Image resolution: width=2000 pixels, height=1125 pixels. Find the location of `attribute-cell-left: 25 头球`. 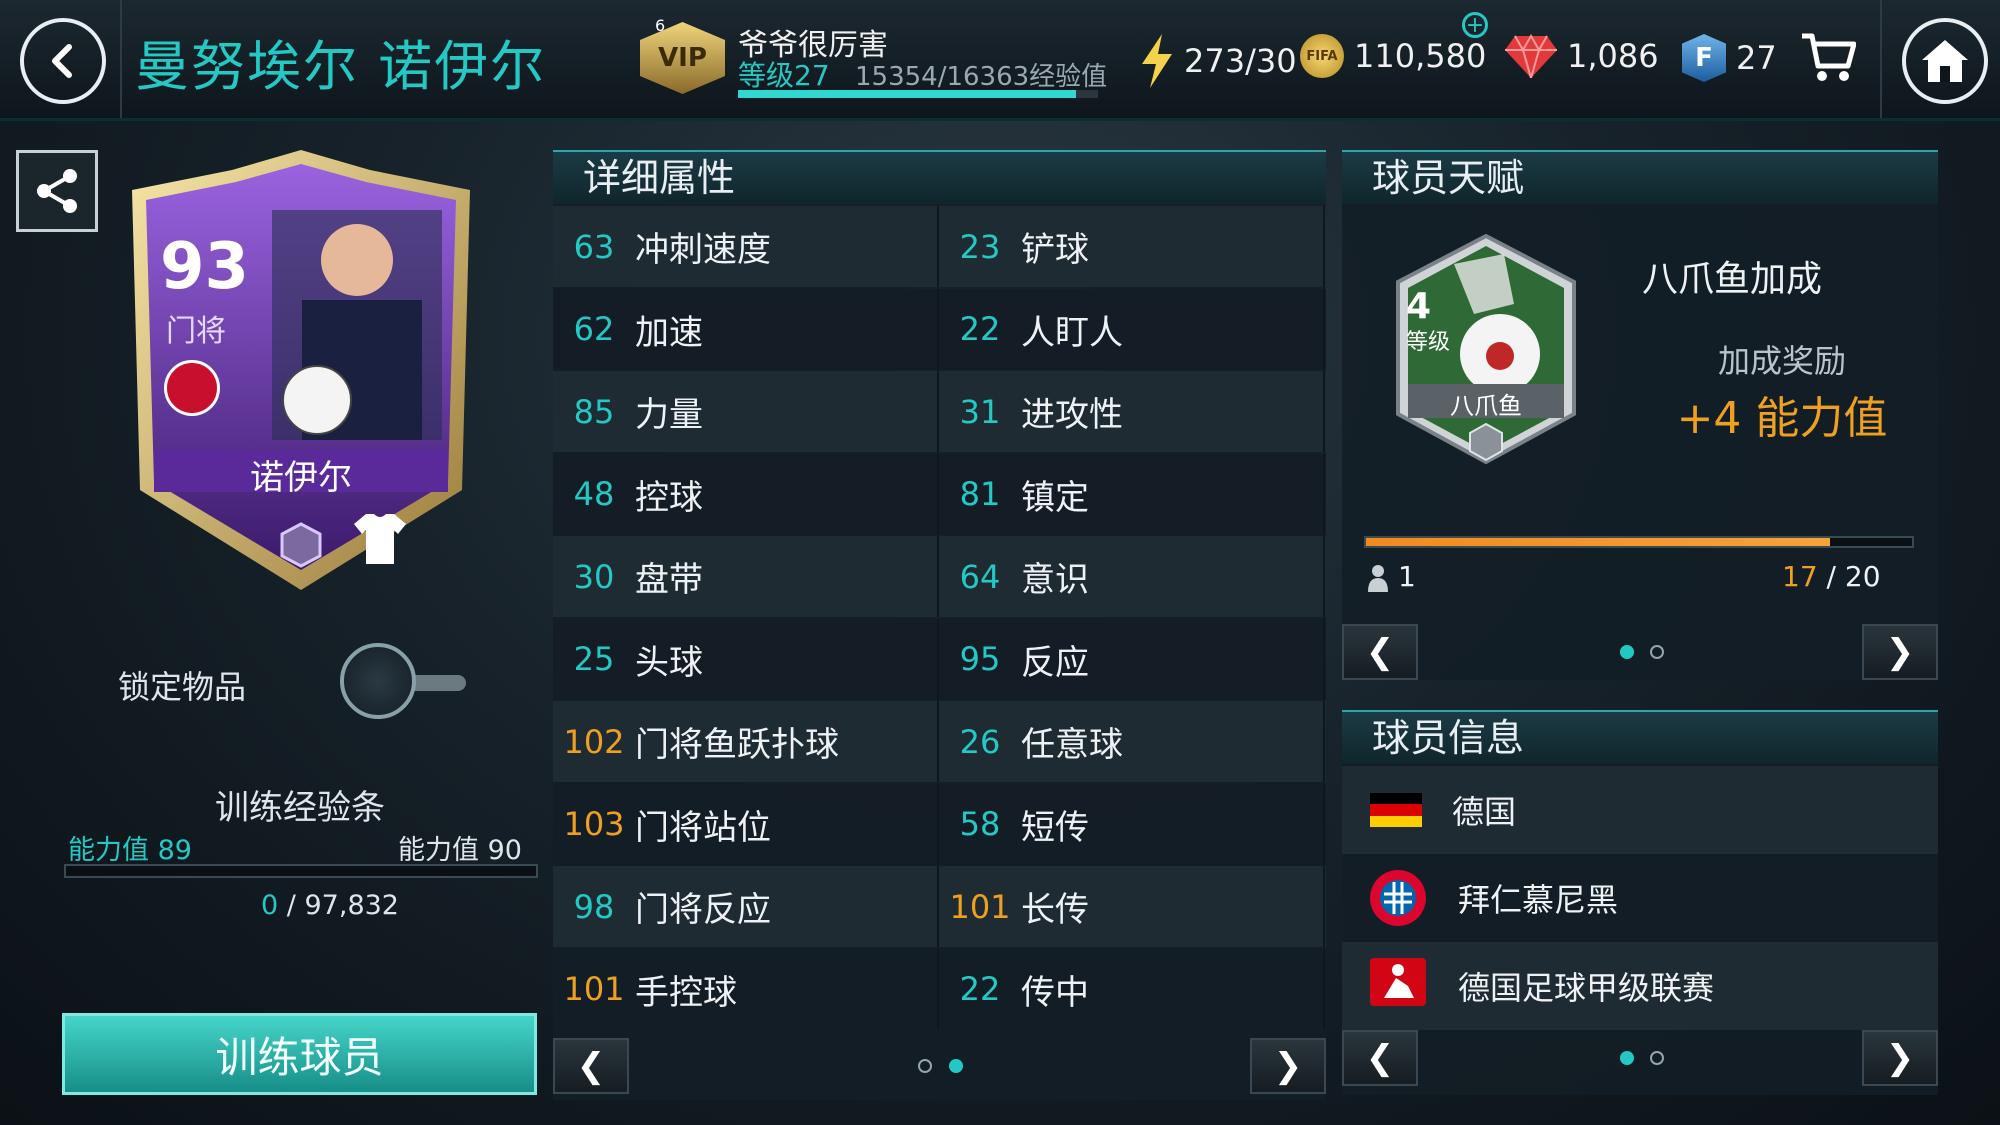

attribute-cell-left: 25 头球 is located at coordinates (746, 659).